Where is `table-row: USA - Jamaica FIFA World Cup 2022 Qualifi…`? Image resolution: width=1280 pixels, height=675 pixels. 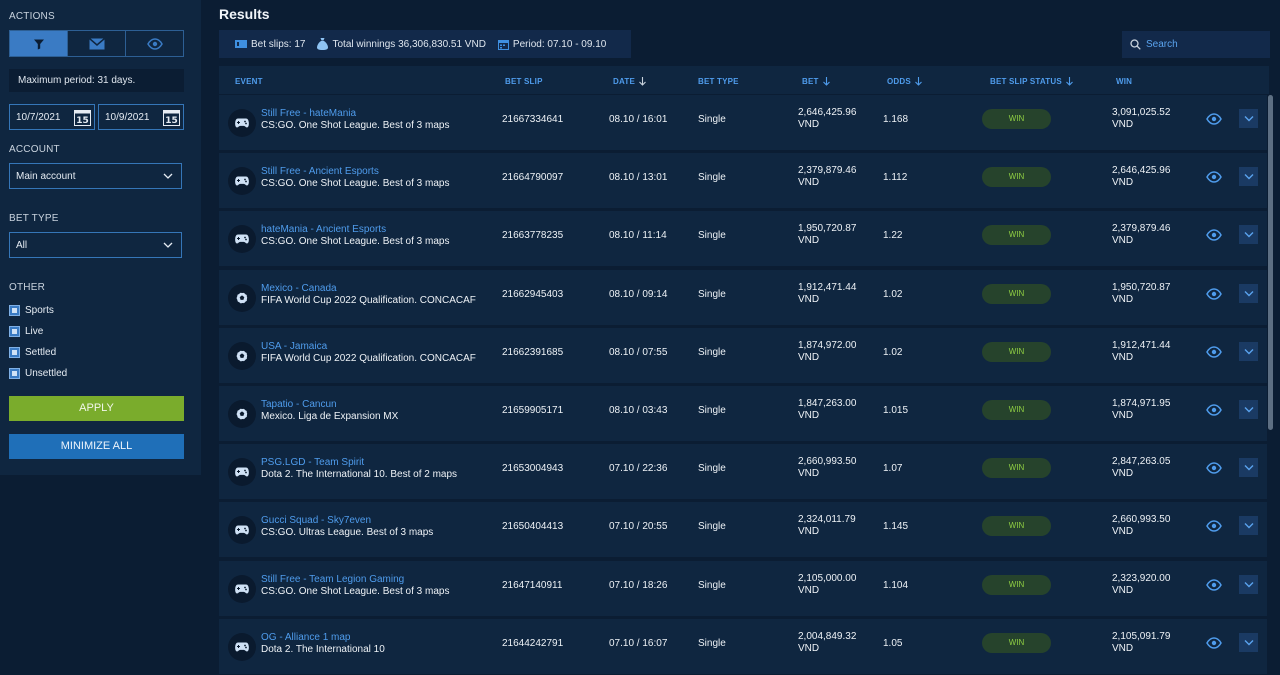 table-row: USA - Jamaica FIFA World Cup 2022 Qualifi… is located at coordinates (743, 355).